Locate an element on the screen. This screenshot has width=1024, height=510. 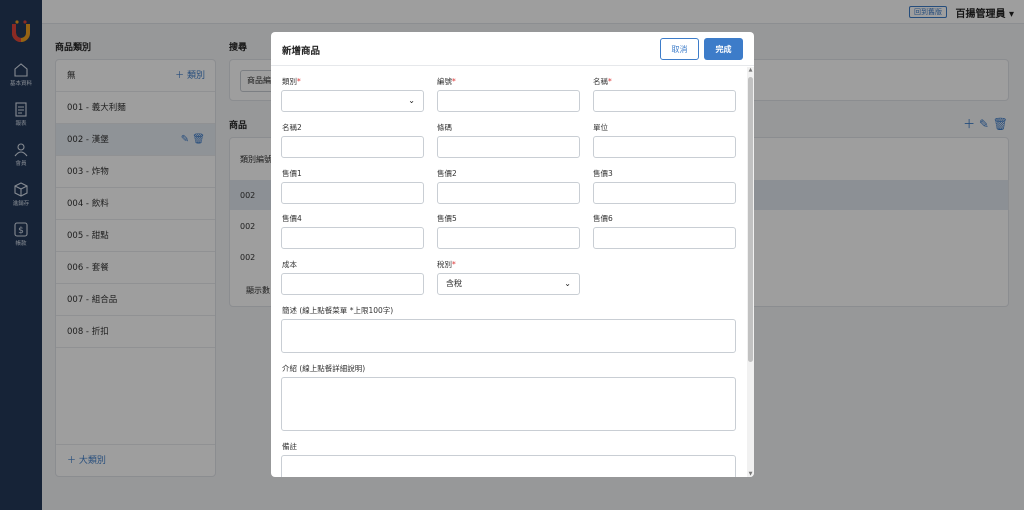
dialog-scrollbar: ▲ ▼ is located at coordinates (750, 272).